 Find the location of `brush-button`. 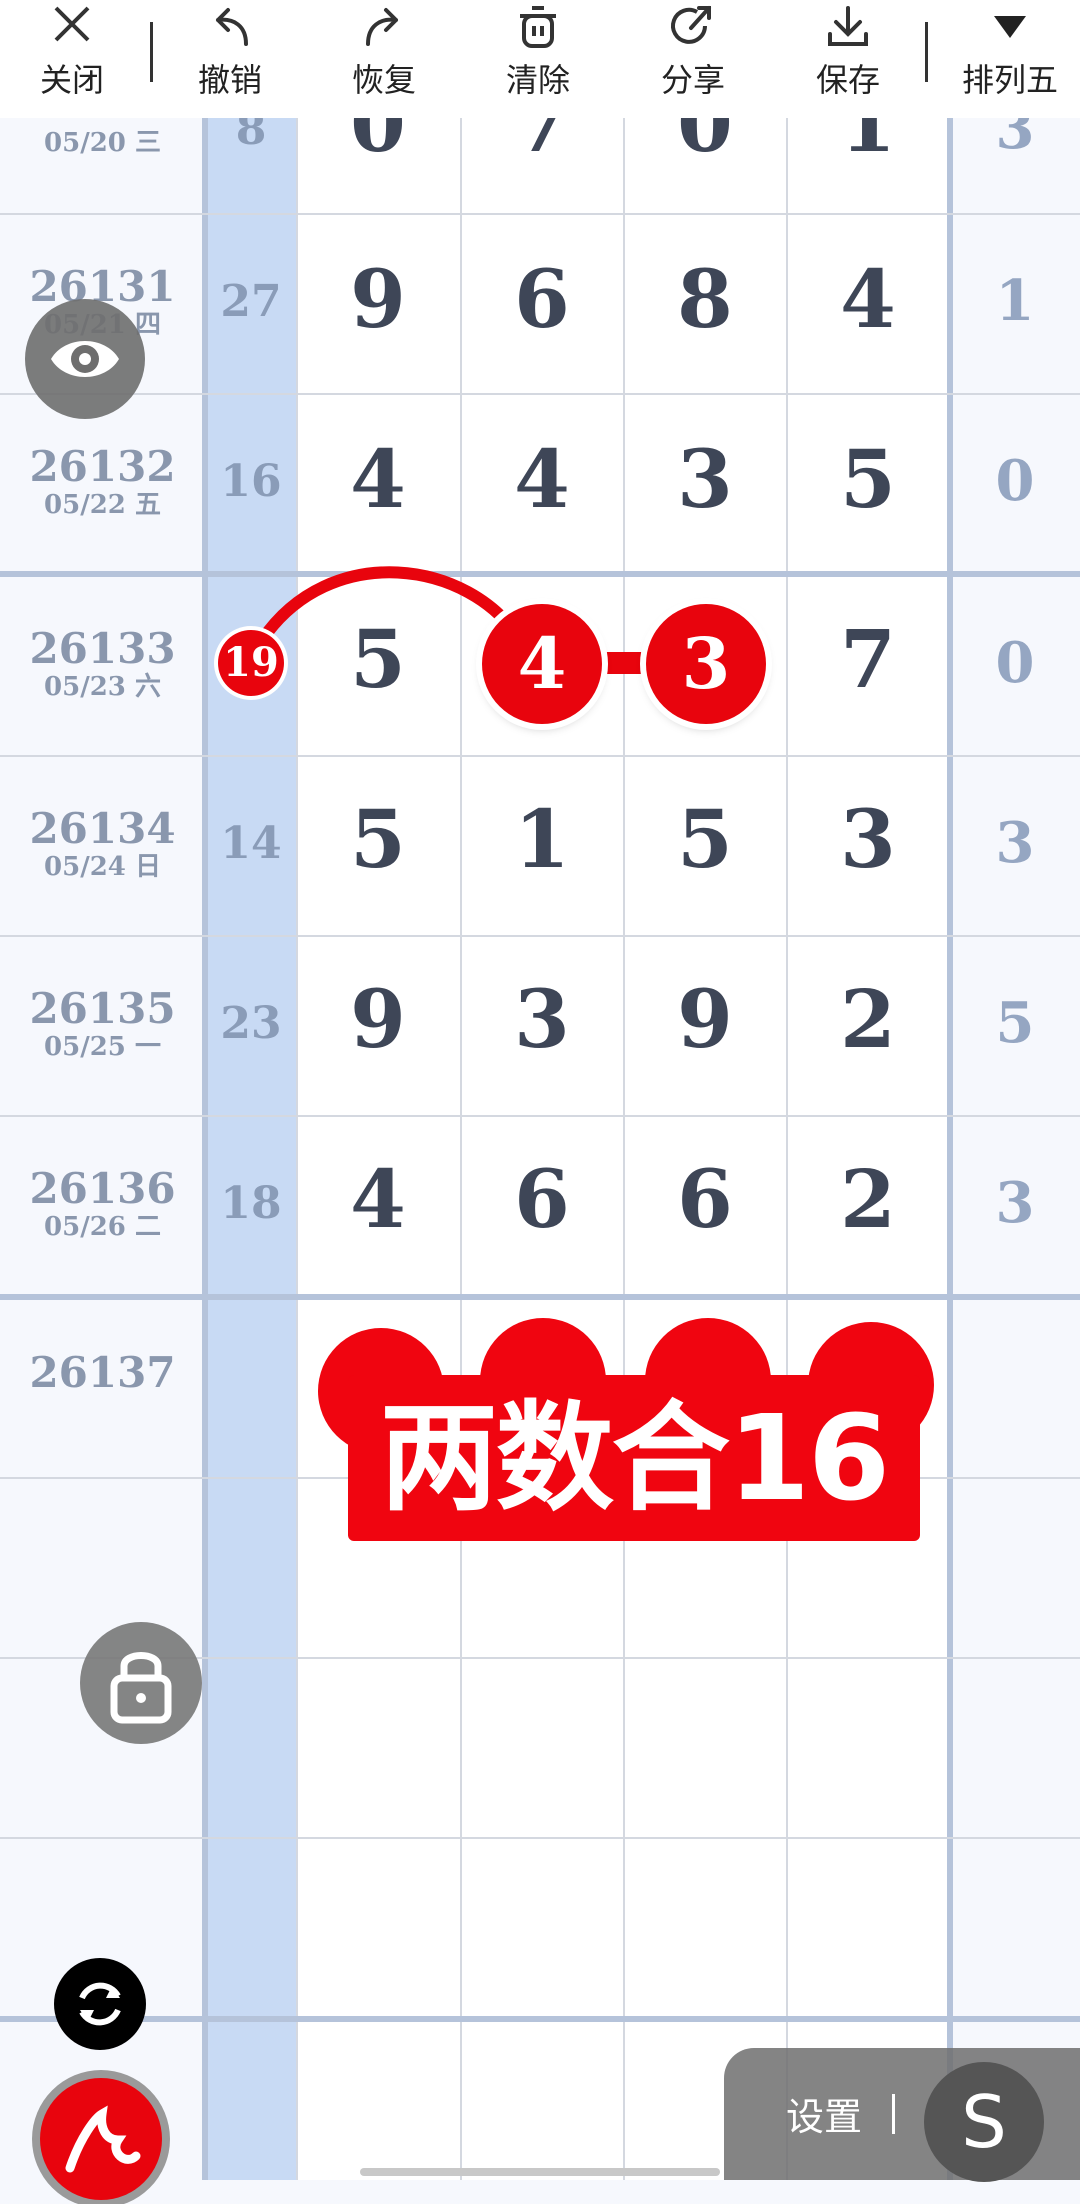

brush-button is located at coordinates (101, 2139).